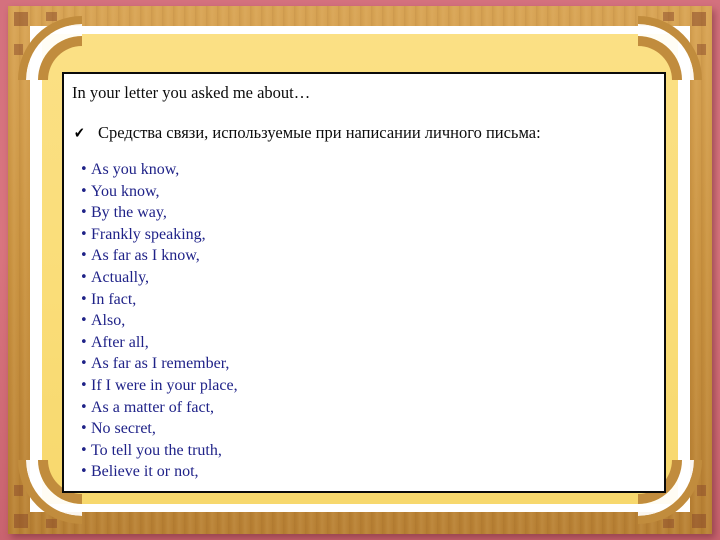 This screenshot has height=540, width=720. What do you see at coordinates (366, 429) in the screenshot?
I see `list-item: • No secret,` at bounding box center [366, 429].